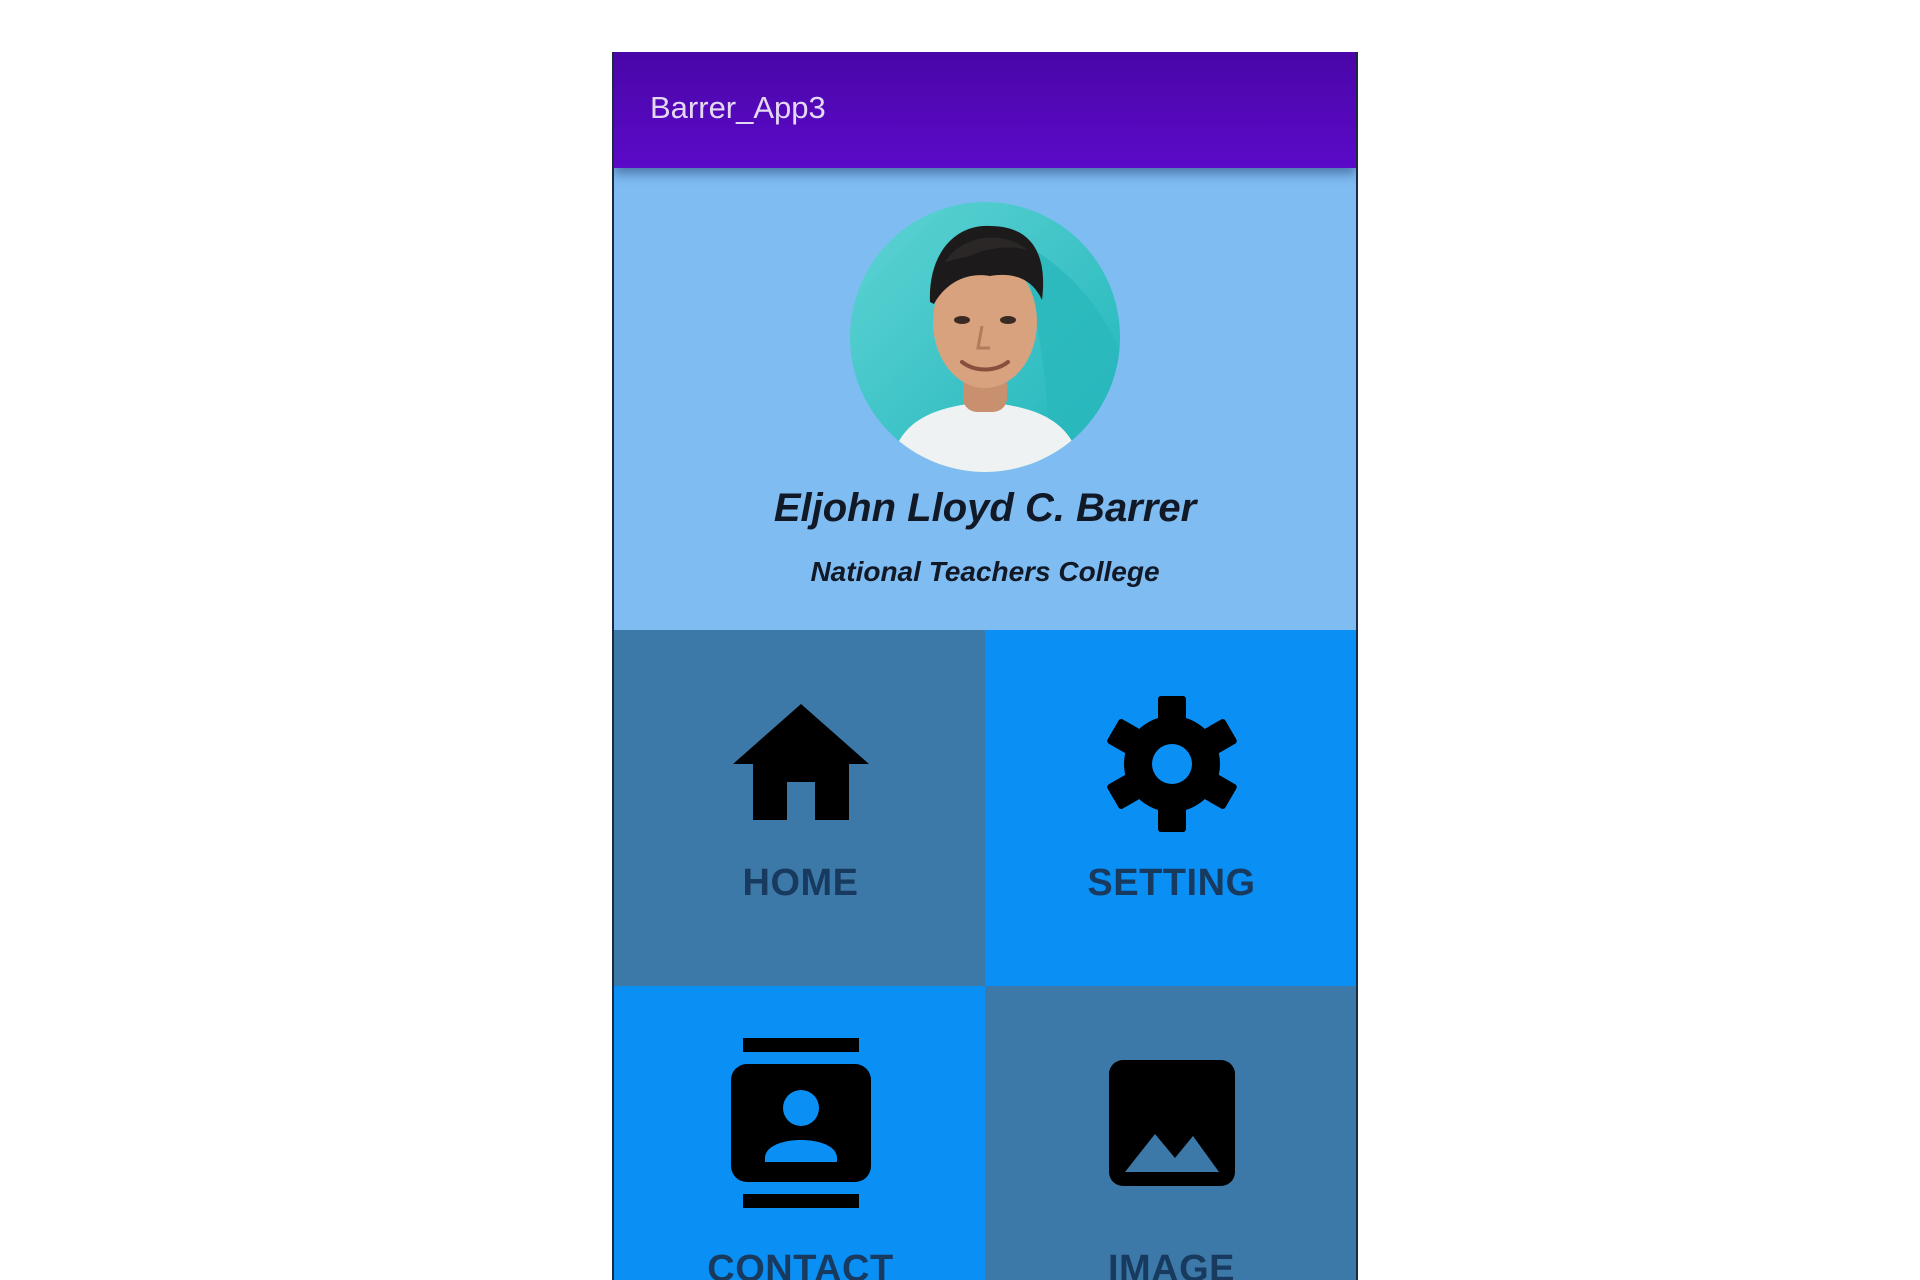  Describe the element at coordinates (738, 107) in the screenshot. I see `app-title: Barrer_App3` at that location.